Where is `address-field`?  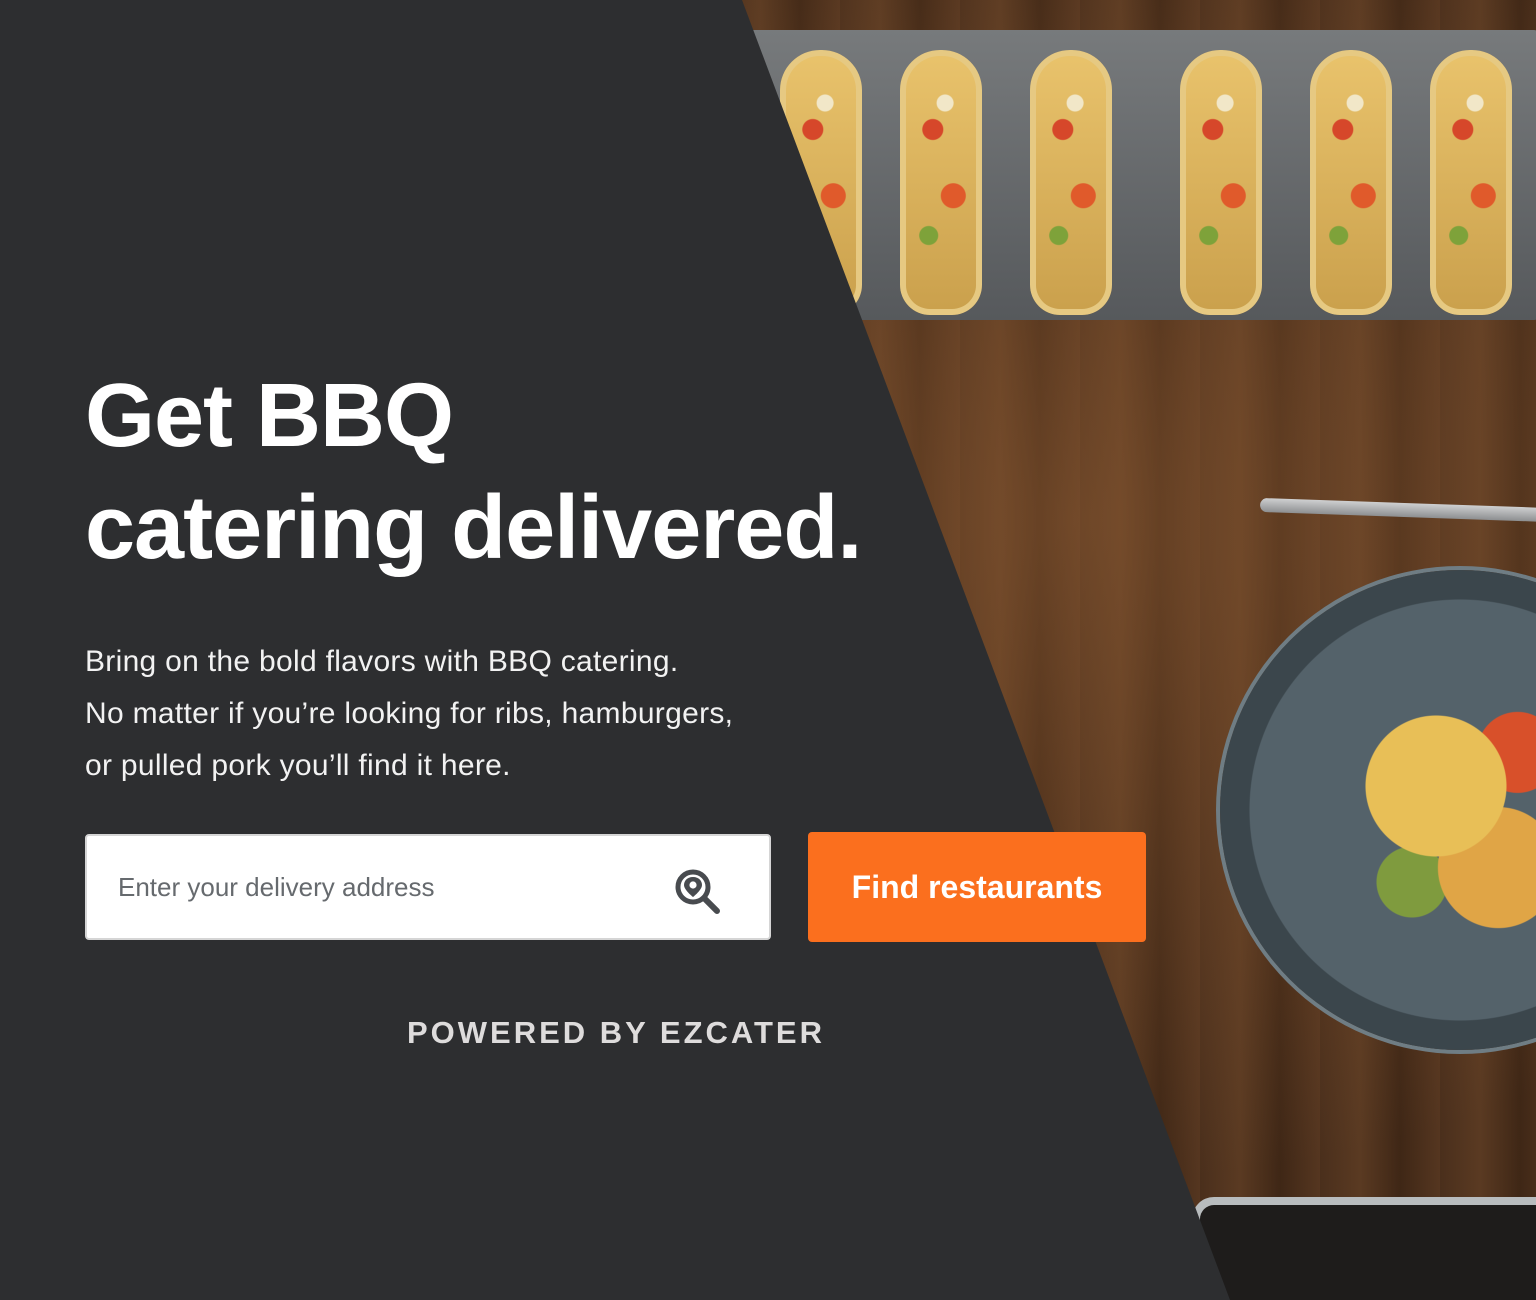
address-field is located at coordinates (428, 887).